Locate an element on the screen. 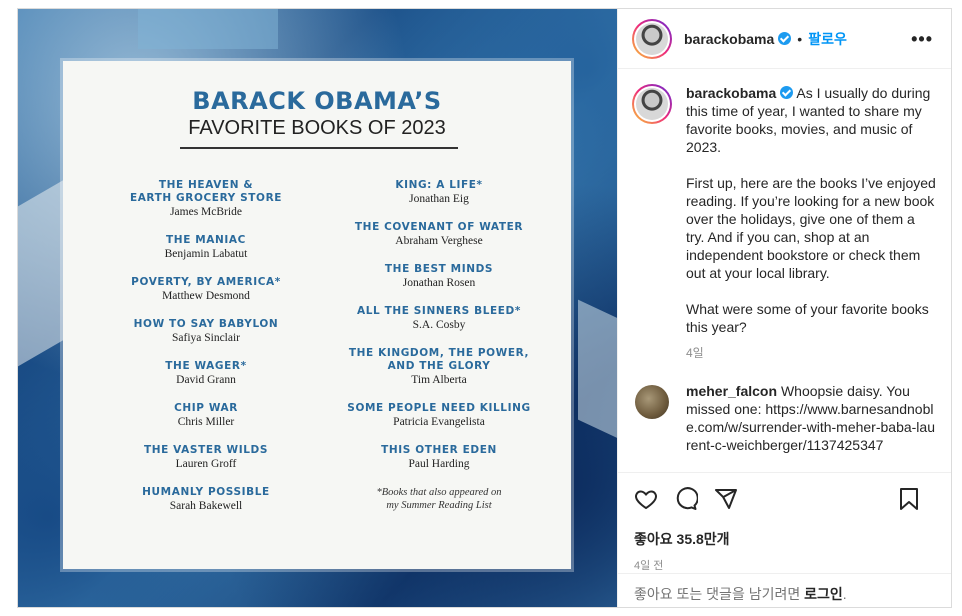 The image size is (962, 616). book-author: Jonathan Rosen is located at coordinates (439, 283).